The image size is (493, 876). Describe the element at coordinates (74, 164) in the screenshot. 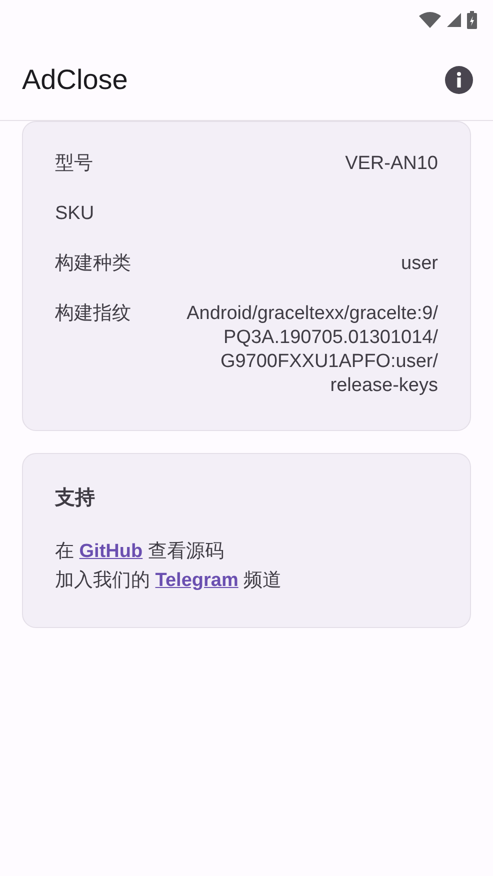

I see `info-label: 型号` at that location.